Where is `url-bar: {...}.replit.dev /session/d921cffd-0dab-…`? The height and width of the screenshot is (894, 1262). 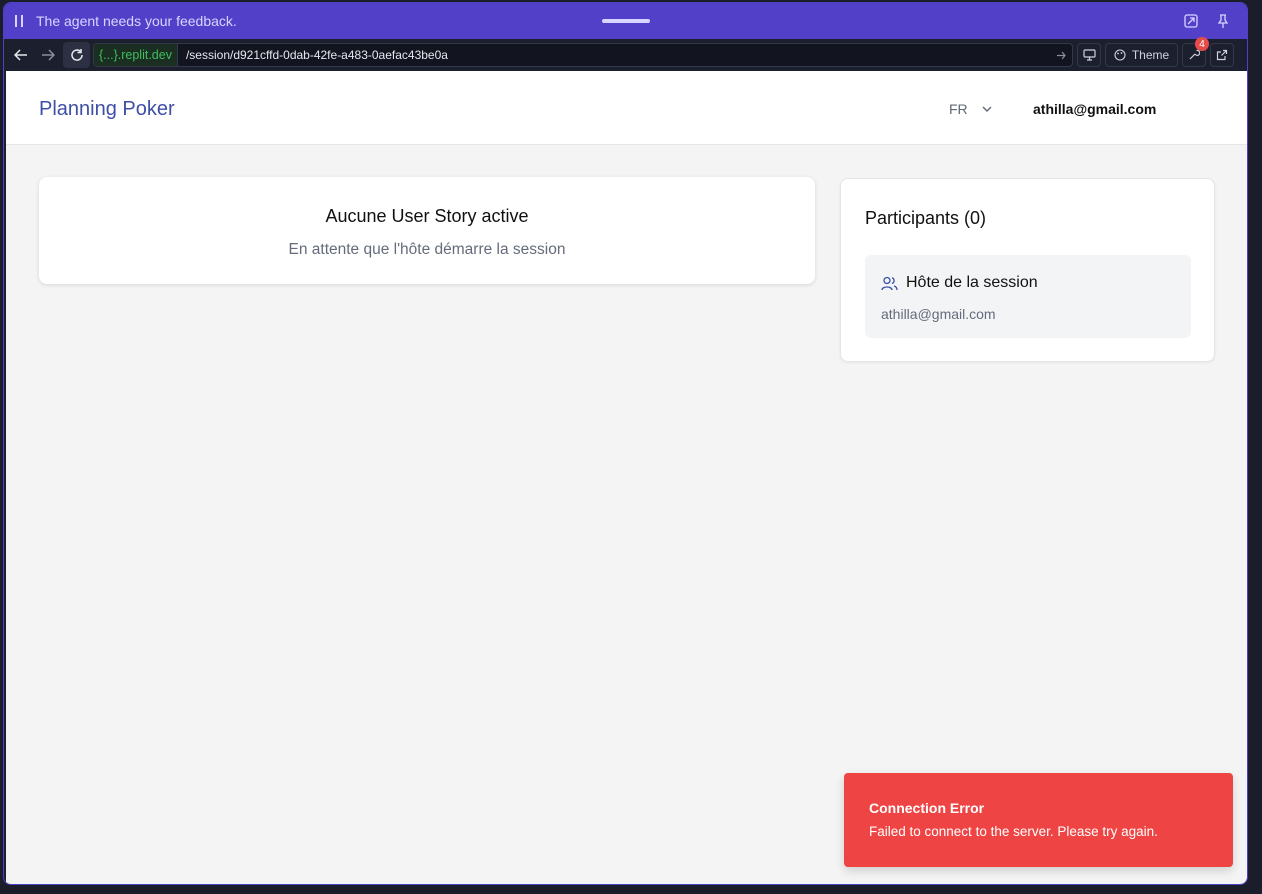 url-bar: {...}.replit.dev /session/d921cffd-0dab-… is located at coordinates (625, 54).